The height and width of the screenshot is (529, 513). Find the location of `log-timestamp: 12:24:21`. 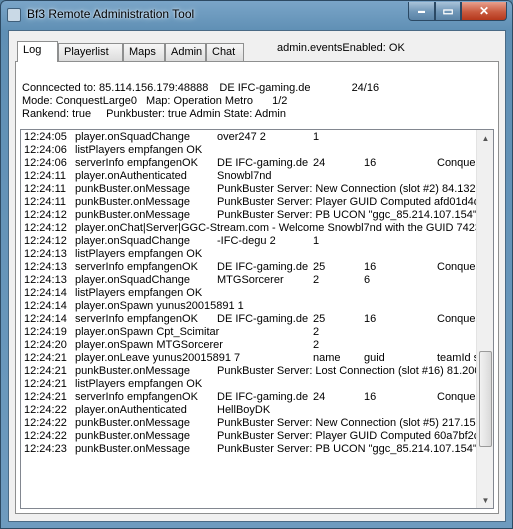

log-timestamp: 12:24:21 is located at coordinates (45, 397).